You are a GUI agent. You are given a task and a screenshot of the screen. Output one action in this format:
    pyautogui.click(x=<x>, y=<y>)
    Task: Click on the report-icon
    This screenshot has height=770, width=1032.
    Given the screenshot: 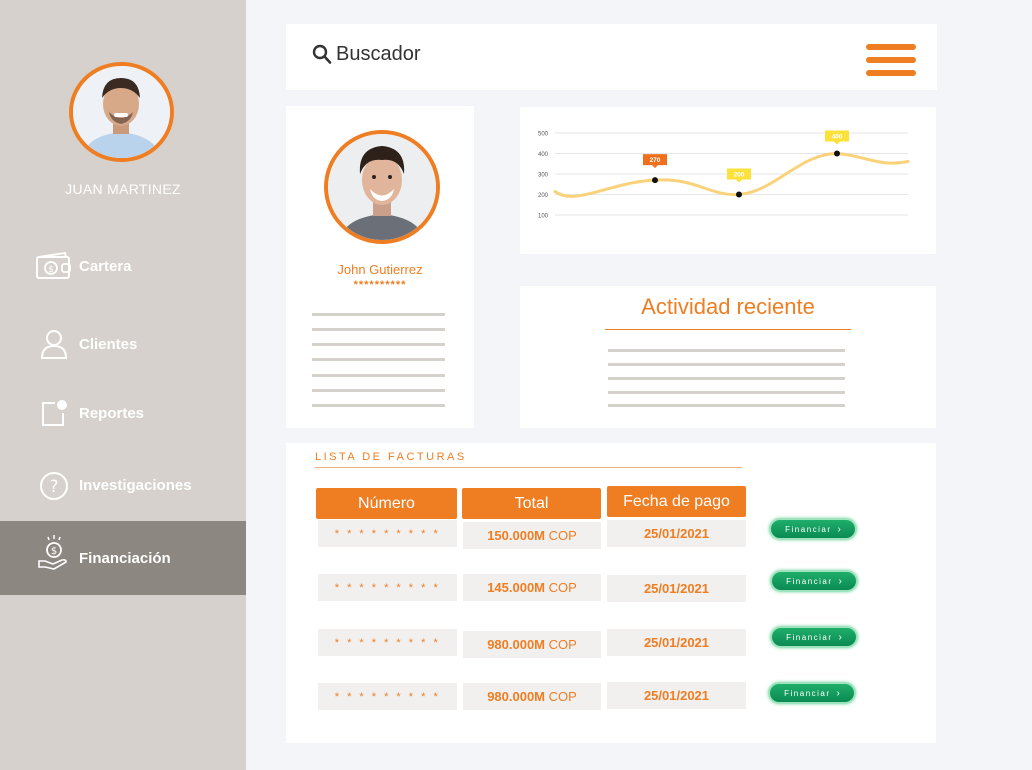 What is the action you would take?
    pyautogui.click(x=54, y=413)
    